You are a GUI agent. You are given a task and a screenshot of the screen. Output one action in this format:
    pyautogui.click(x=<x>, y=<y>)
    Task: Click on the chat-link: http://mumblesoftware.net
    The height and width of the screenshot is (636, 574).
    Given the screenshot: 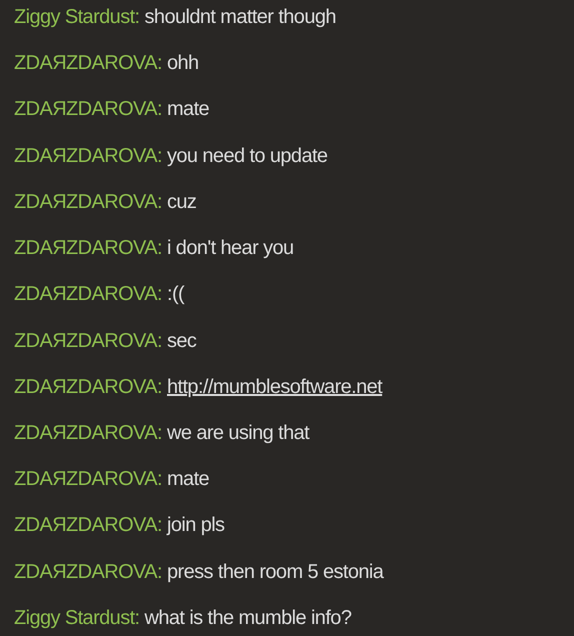 What is the action you would take?
    pyautogui.click(x=274, y=386)
    